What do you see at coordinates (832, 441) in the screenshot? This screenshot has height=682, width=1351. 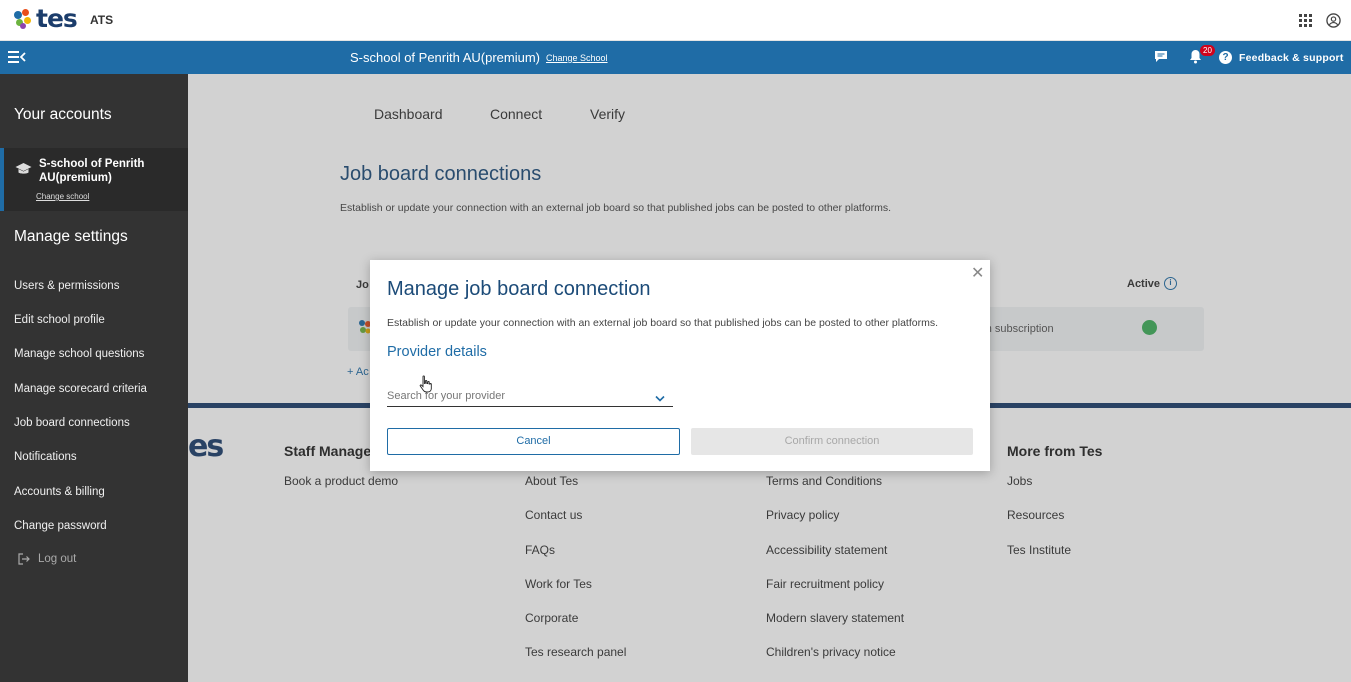 I see `confirm-connection-button: Confirm connection` at bounding box center [832, 441].